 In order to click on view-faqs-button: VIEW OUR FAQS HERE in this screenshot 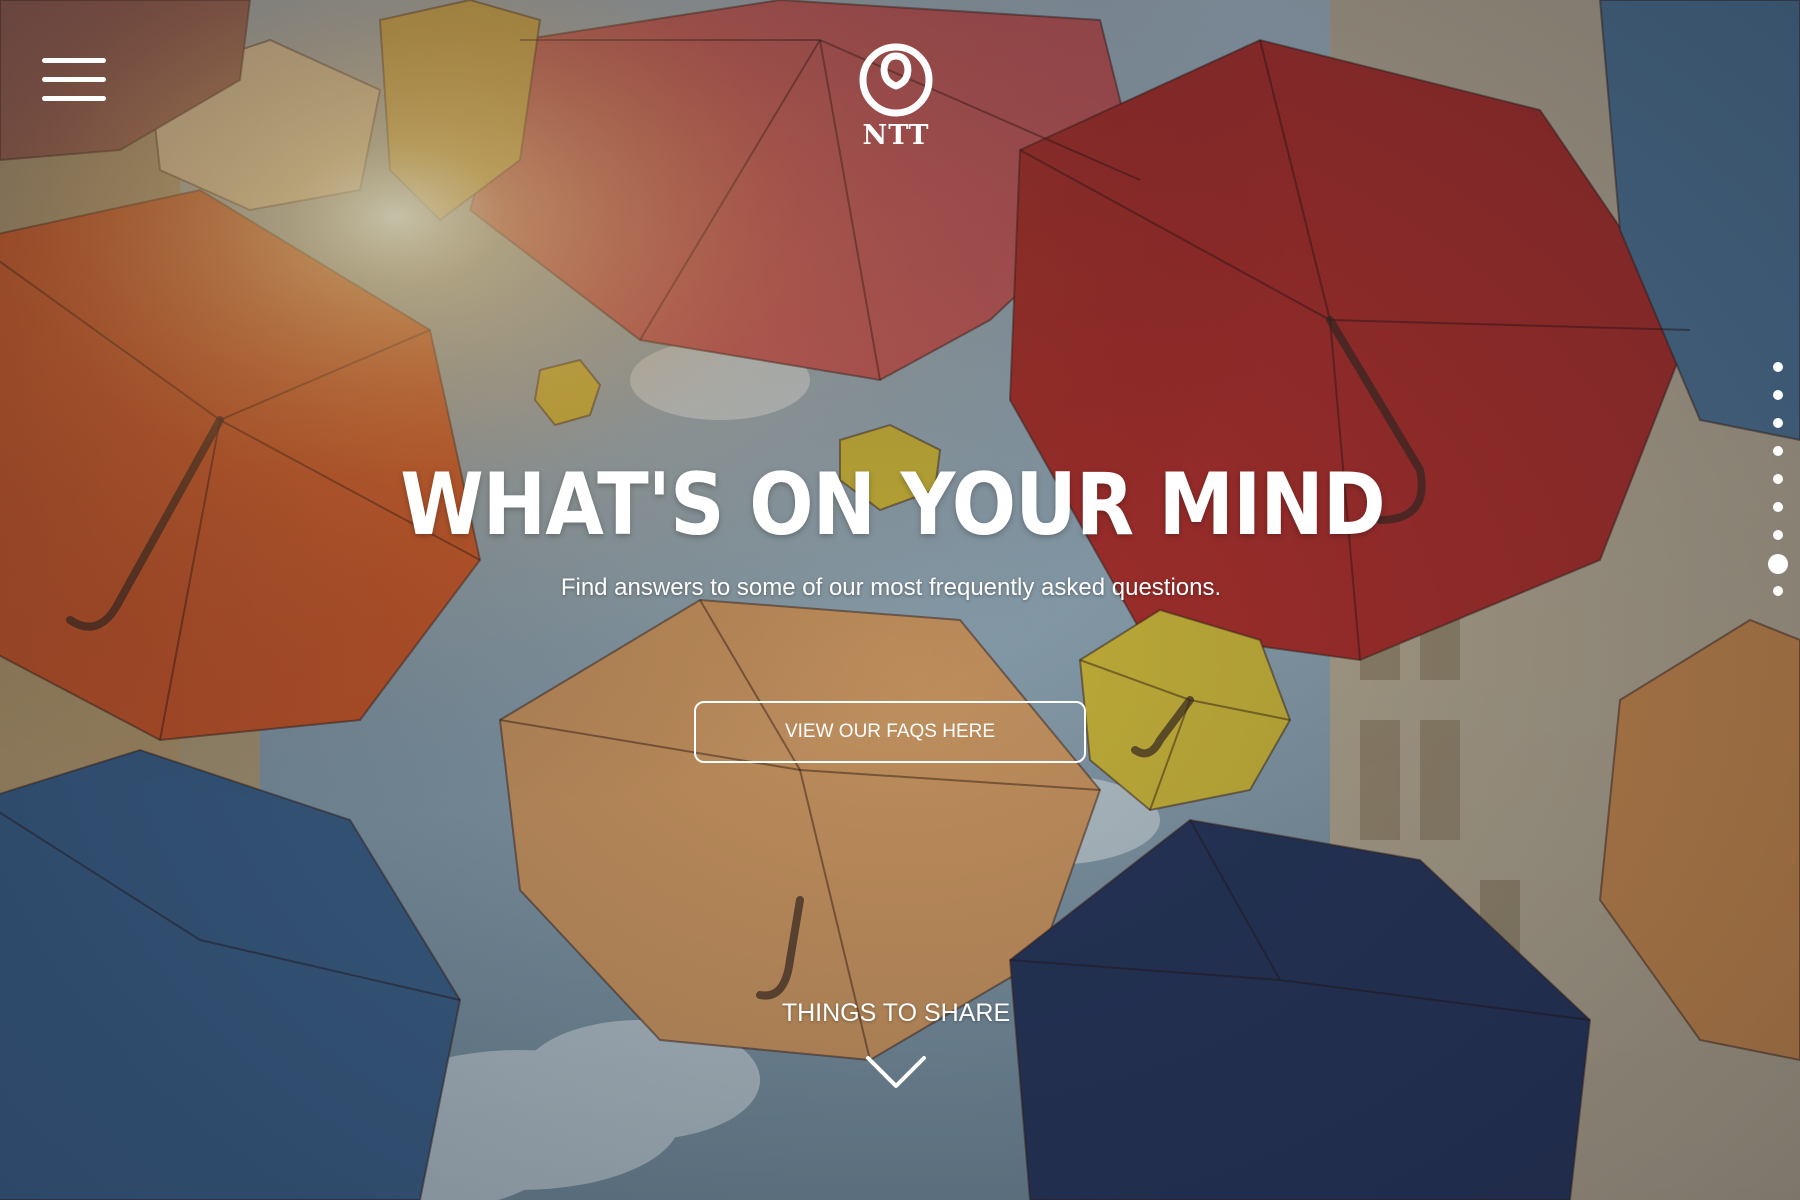, I will do `click(890, 732)`.